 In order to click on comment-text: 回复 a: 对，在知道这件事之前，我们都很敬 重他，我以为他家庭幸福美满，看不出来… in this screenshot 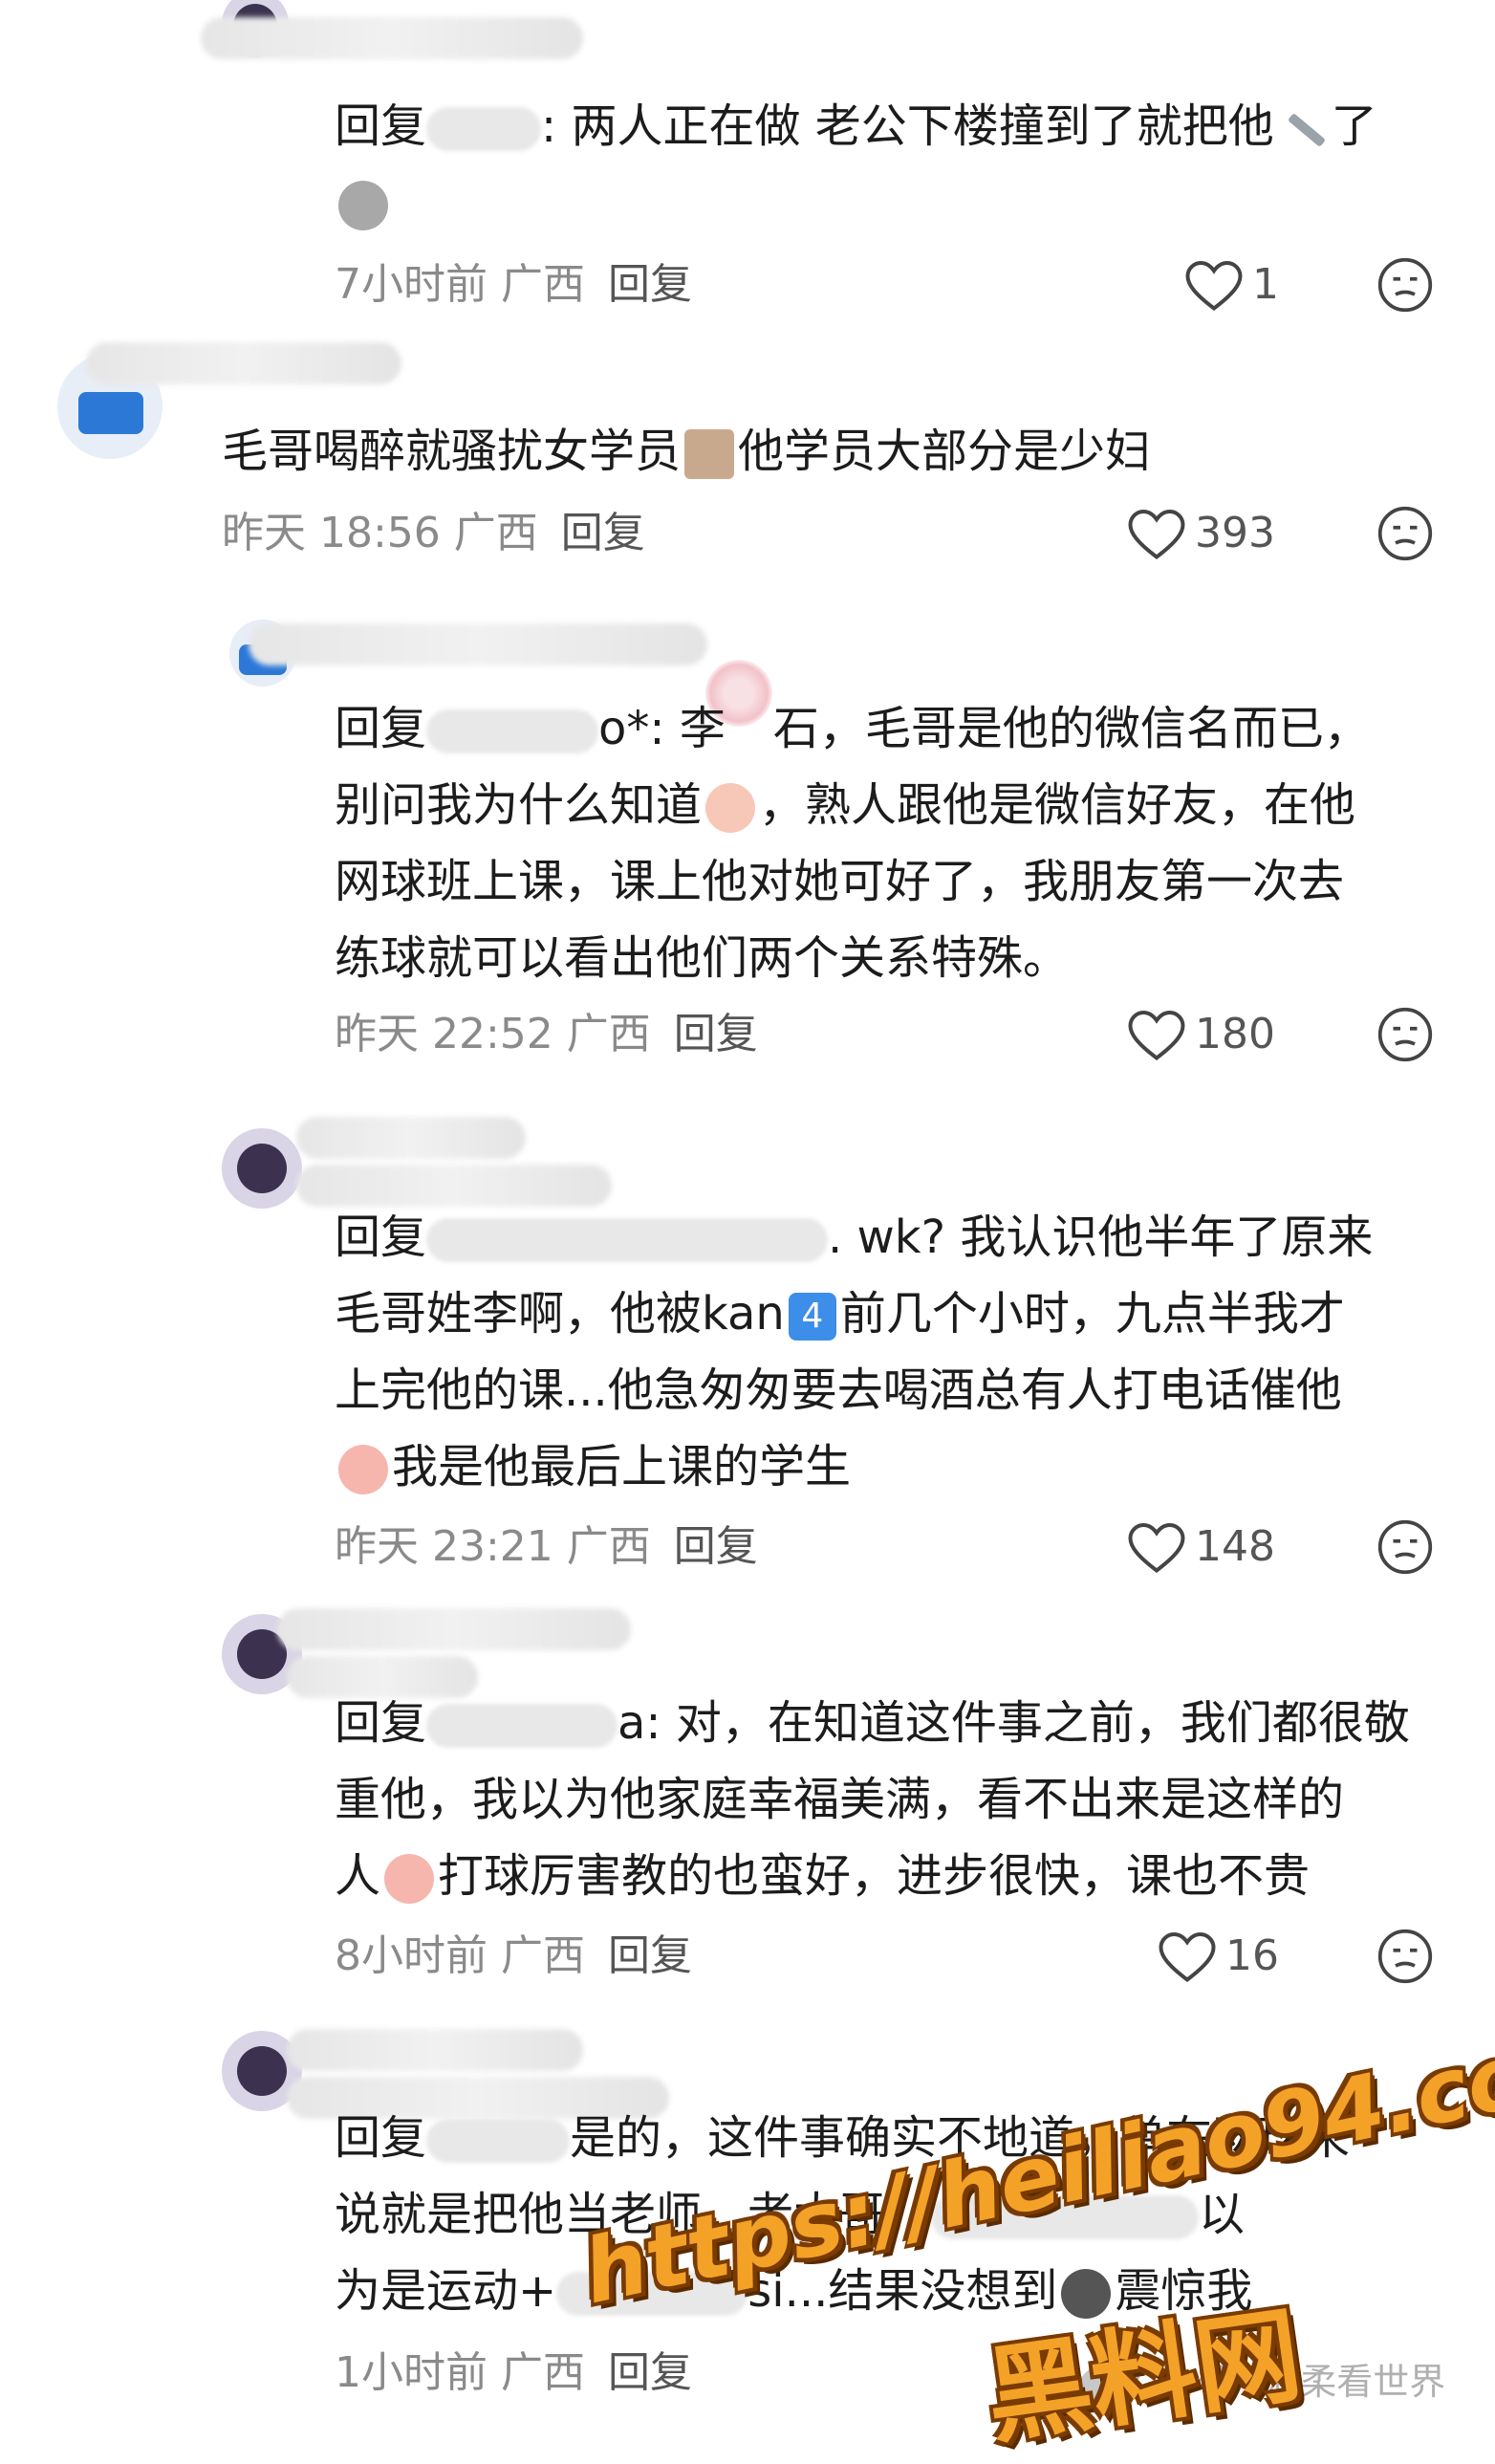, I will do `click(873, 1800)`.